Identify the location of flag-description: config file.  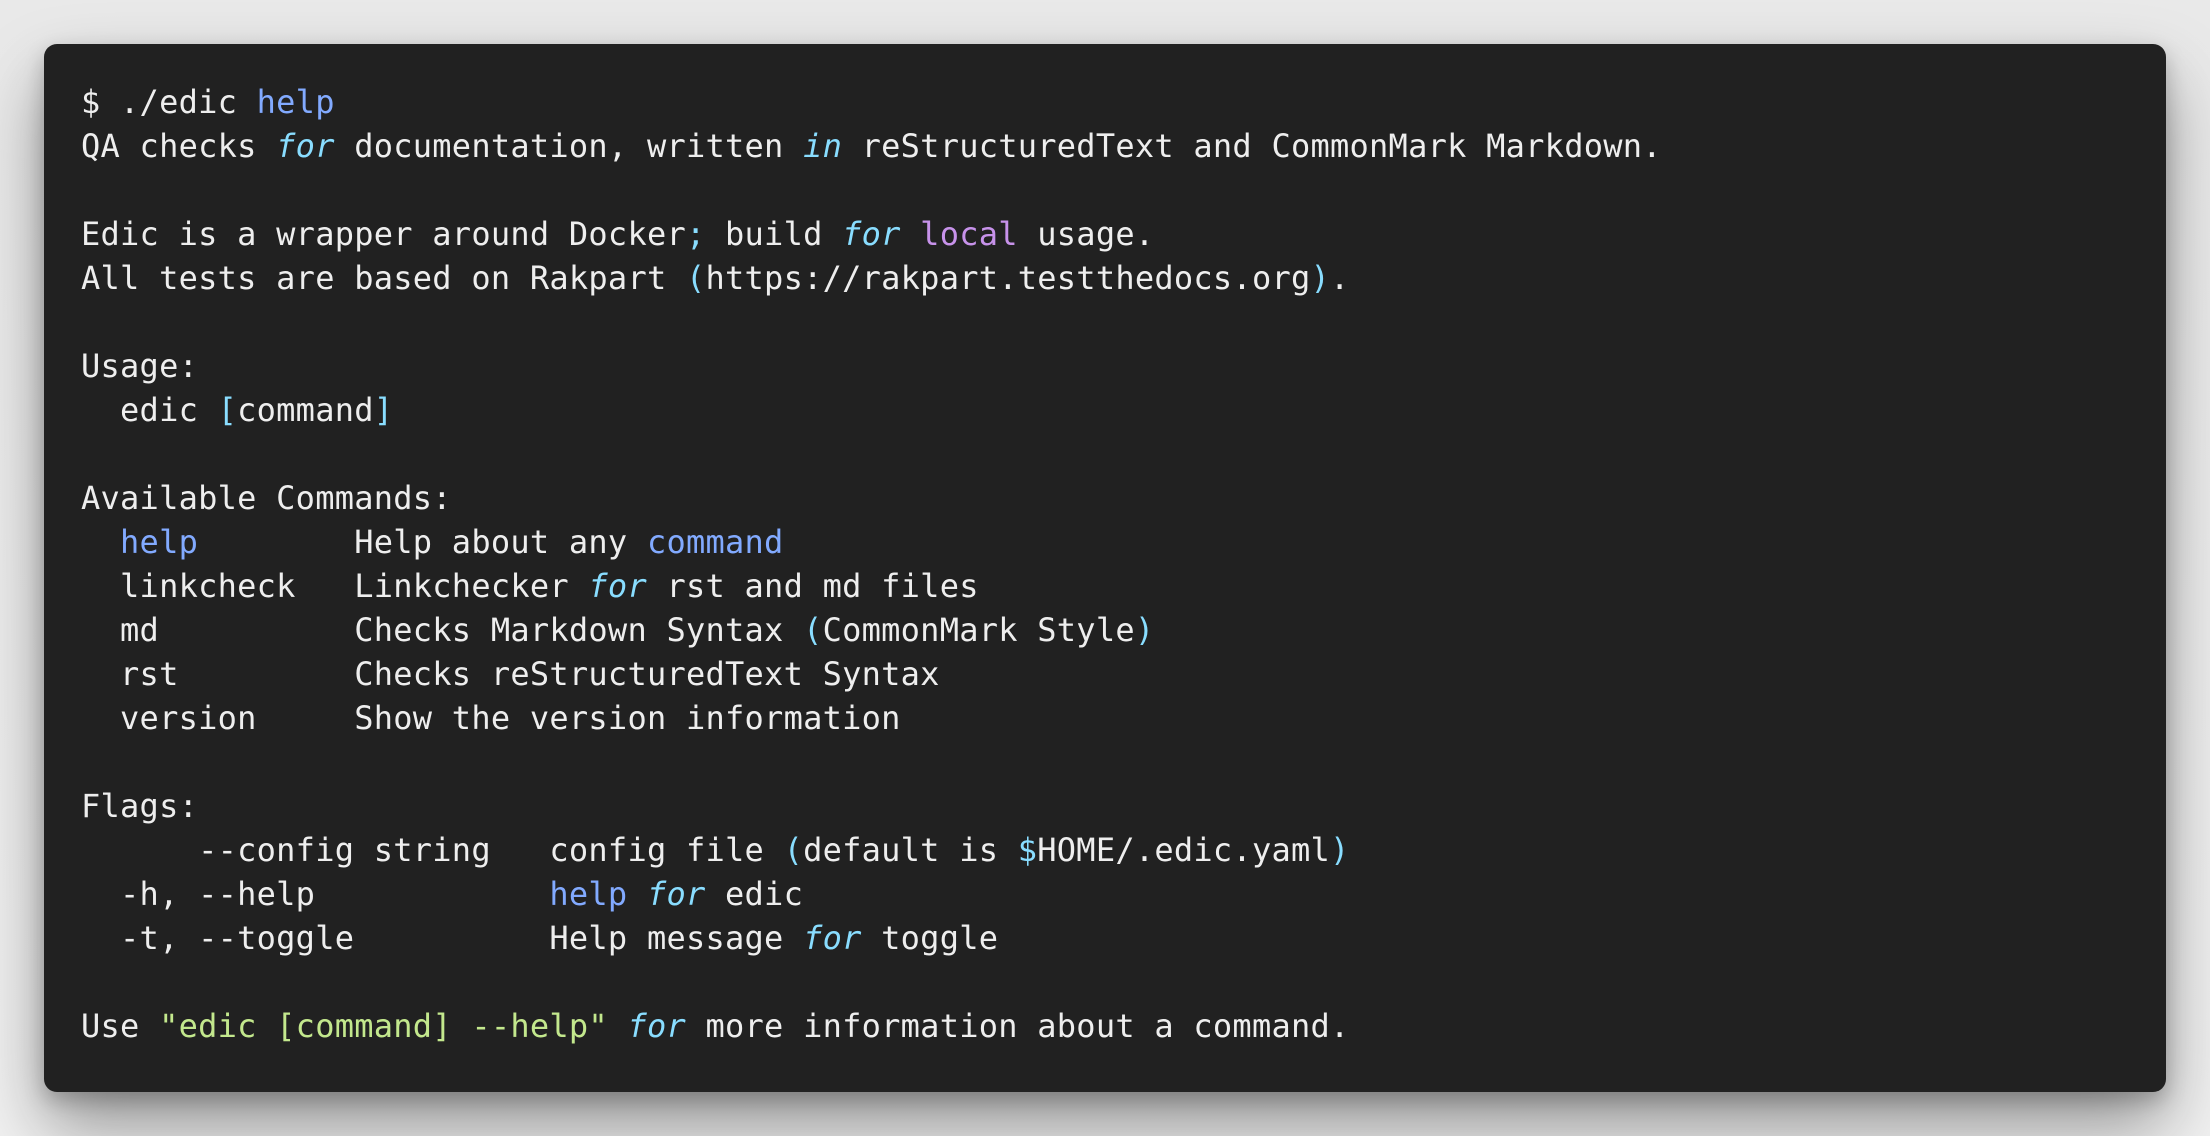
(666, 850).